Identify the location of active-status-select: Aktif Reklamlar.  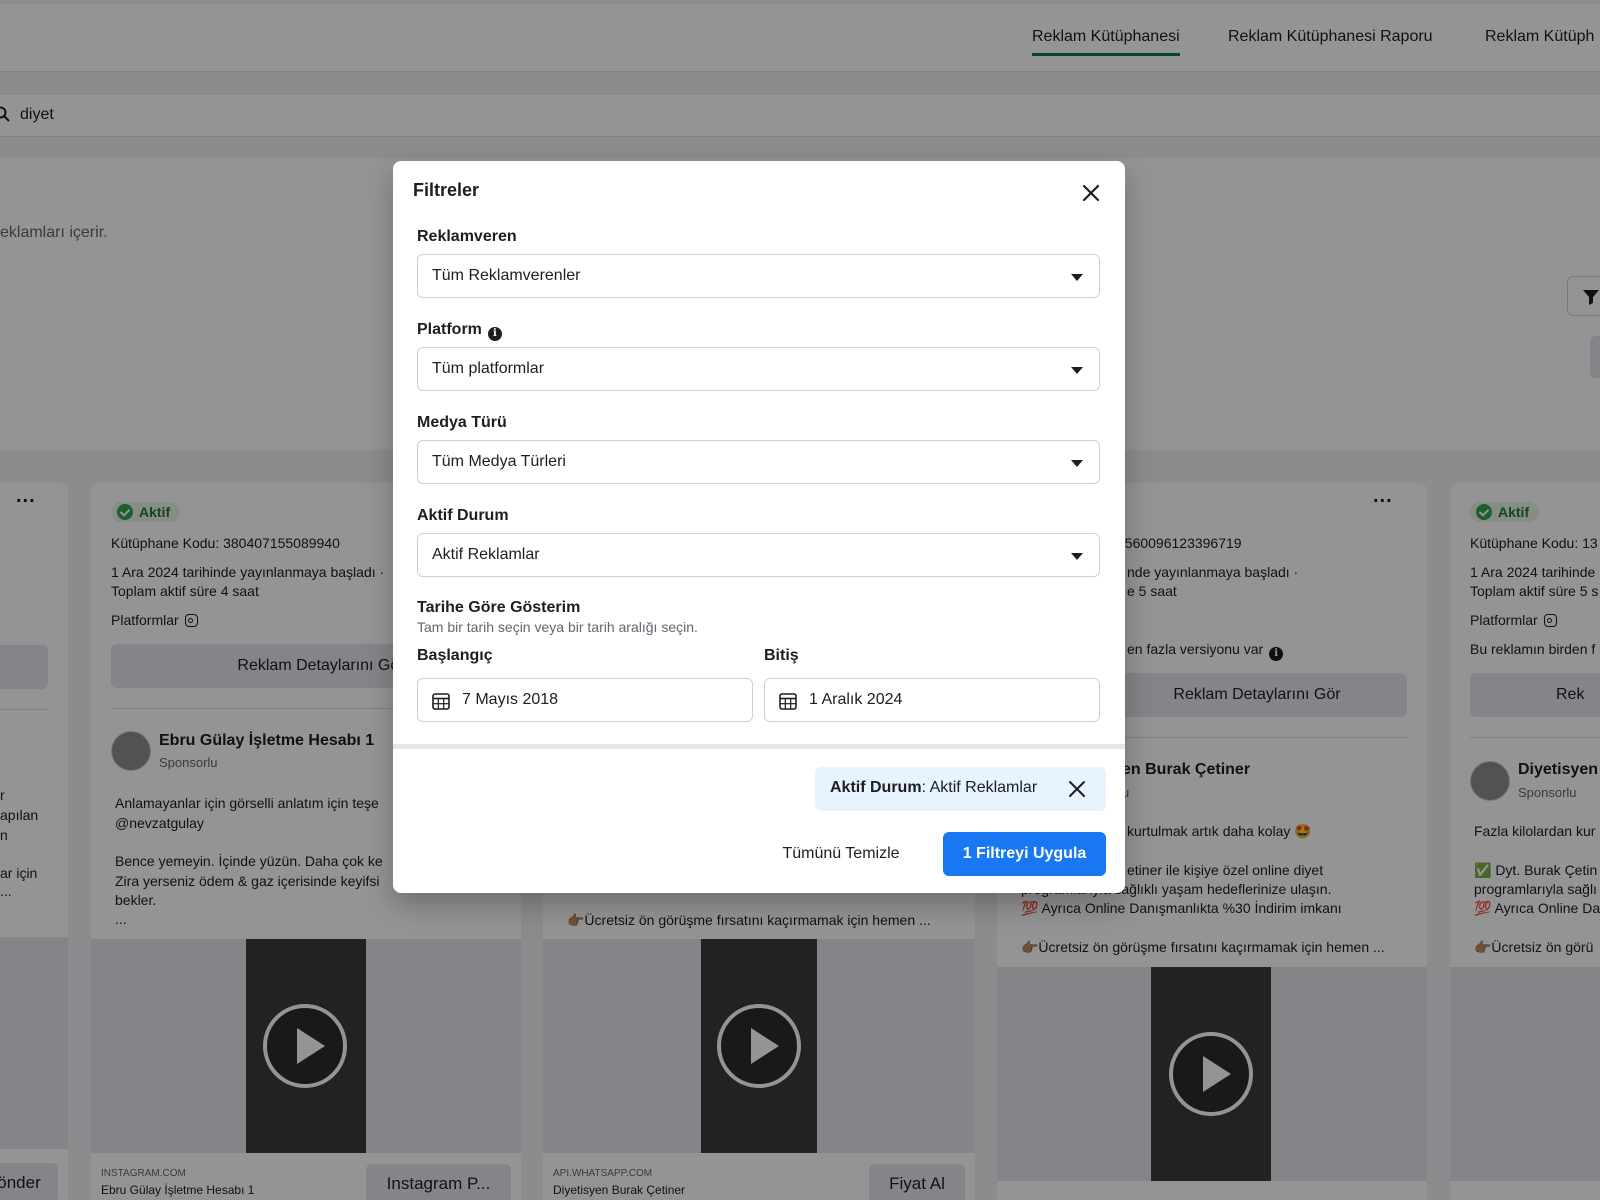
(758, 555).